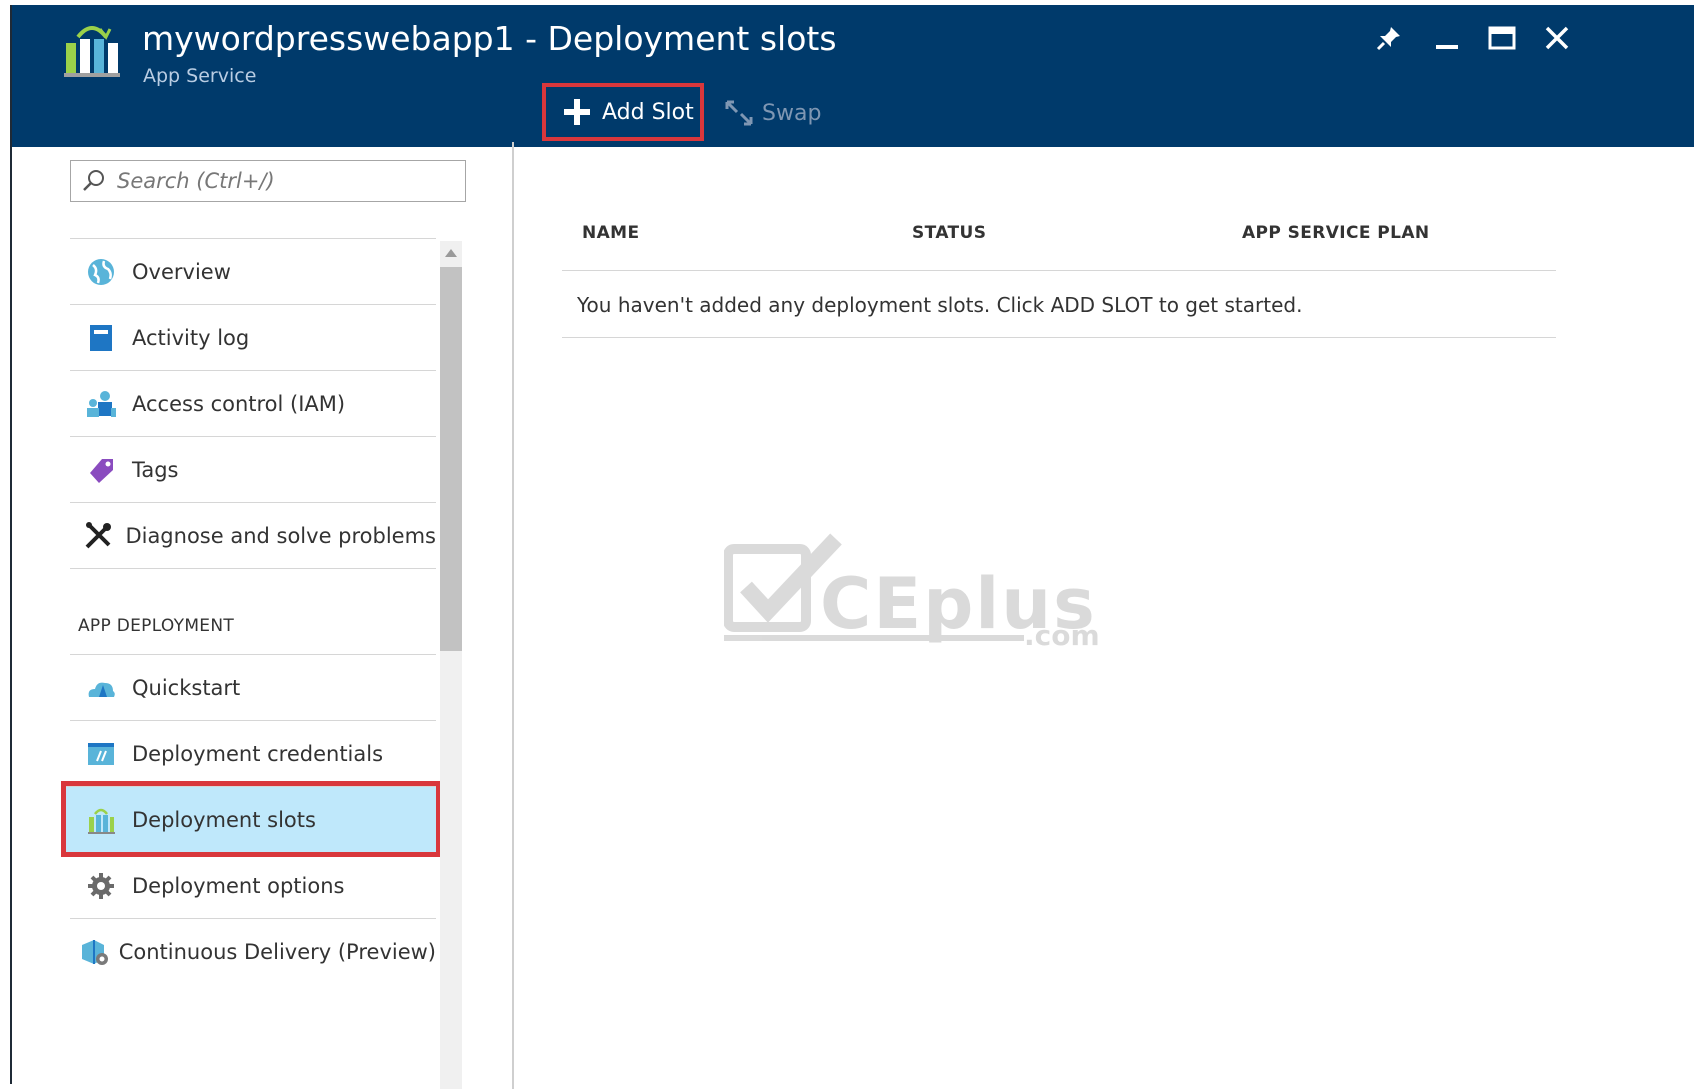  What do you see at coordinates (1502, 38) in the screenshot?
I see `maximize-icon` at bounding box center [1502, 38].